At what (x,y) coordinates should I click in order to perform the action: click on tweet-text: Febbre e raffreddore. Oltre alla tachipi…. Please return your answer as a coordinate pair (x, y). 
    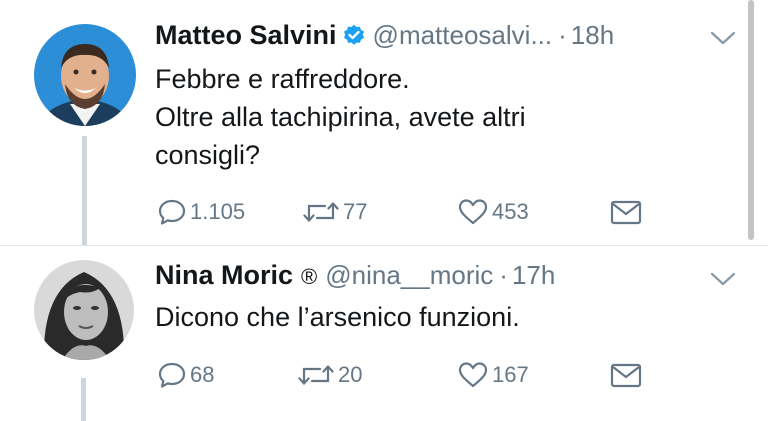
    Looking at the image, I should click on (340, 117).